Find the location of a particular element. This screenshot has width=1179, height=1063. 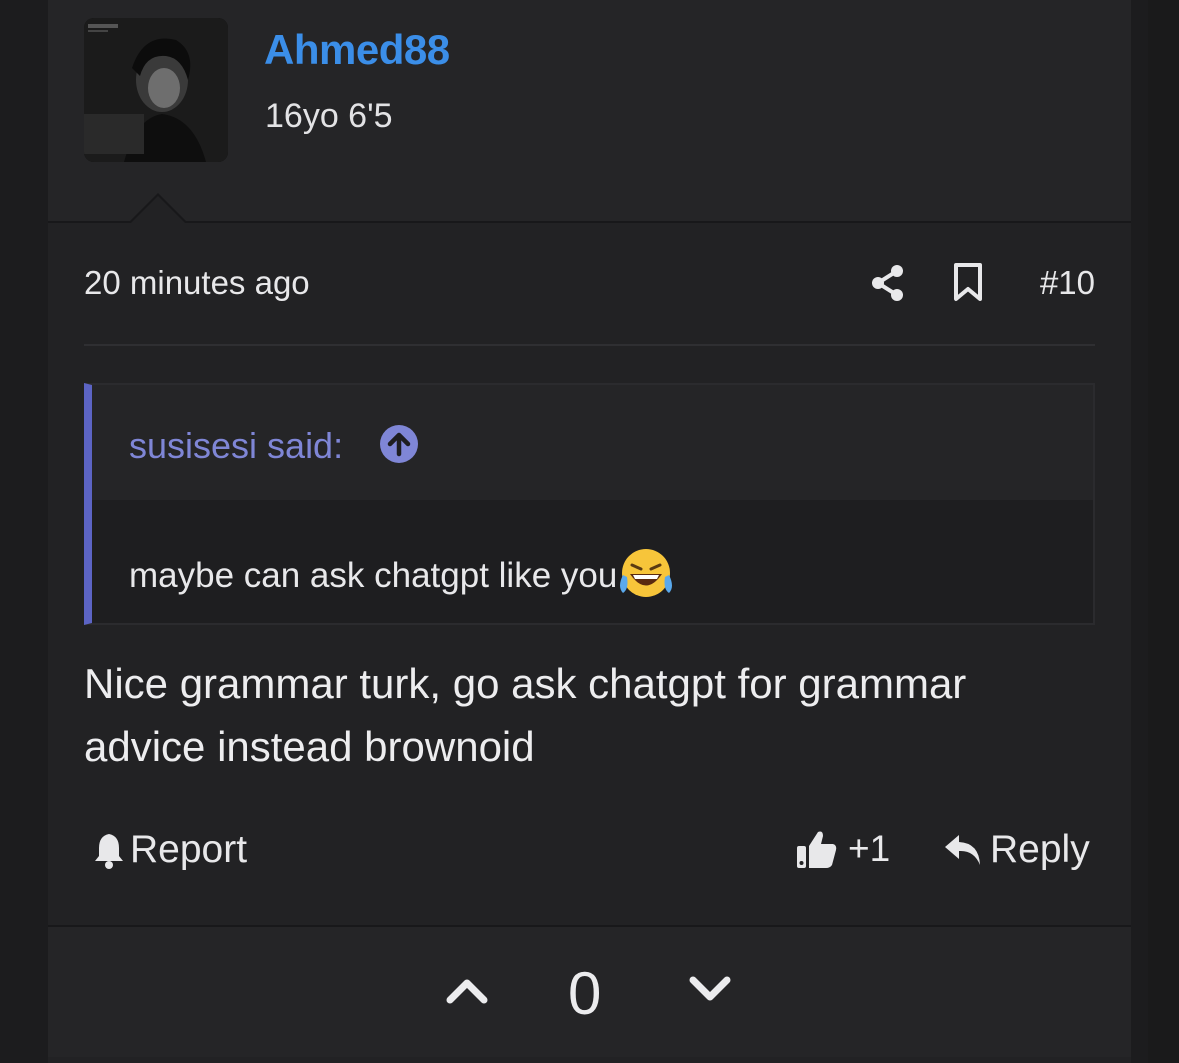

reply-button: Reply is located at coordinates (1017, 850).